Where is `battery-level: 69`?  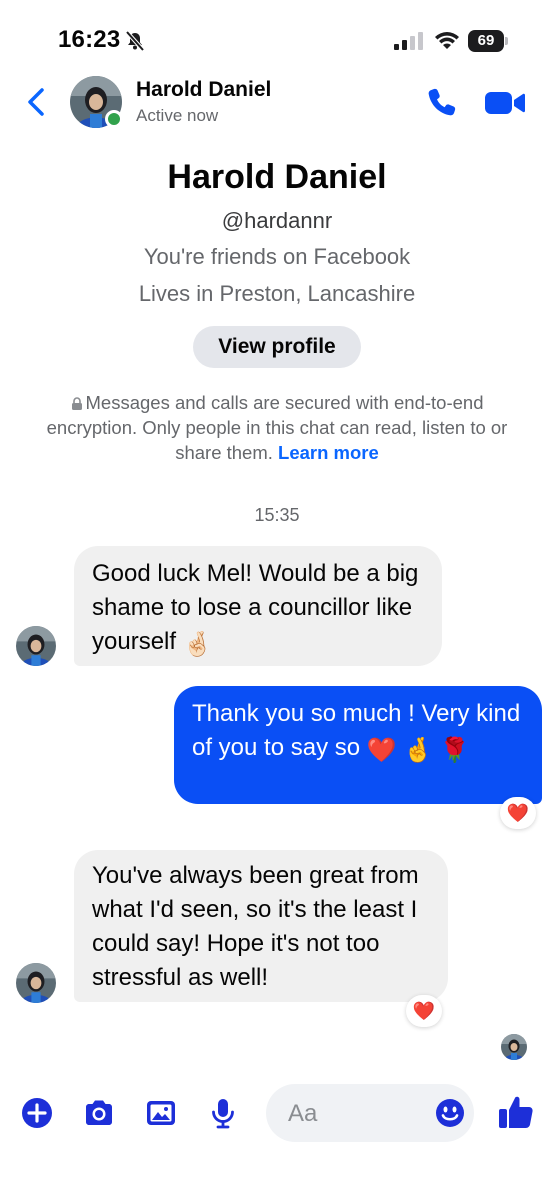
battery-level: 69 is located at coordinates (486, 41).